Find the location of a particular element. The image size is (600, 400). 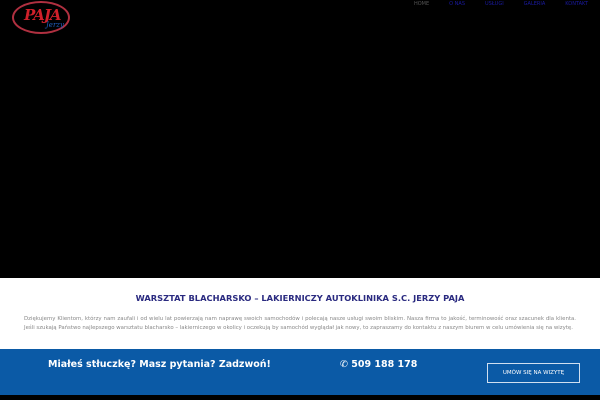

phone-link: ✆ 509 188 178 is located at coordinates (378, 364).